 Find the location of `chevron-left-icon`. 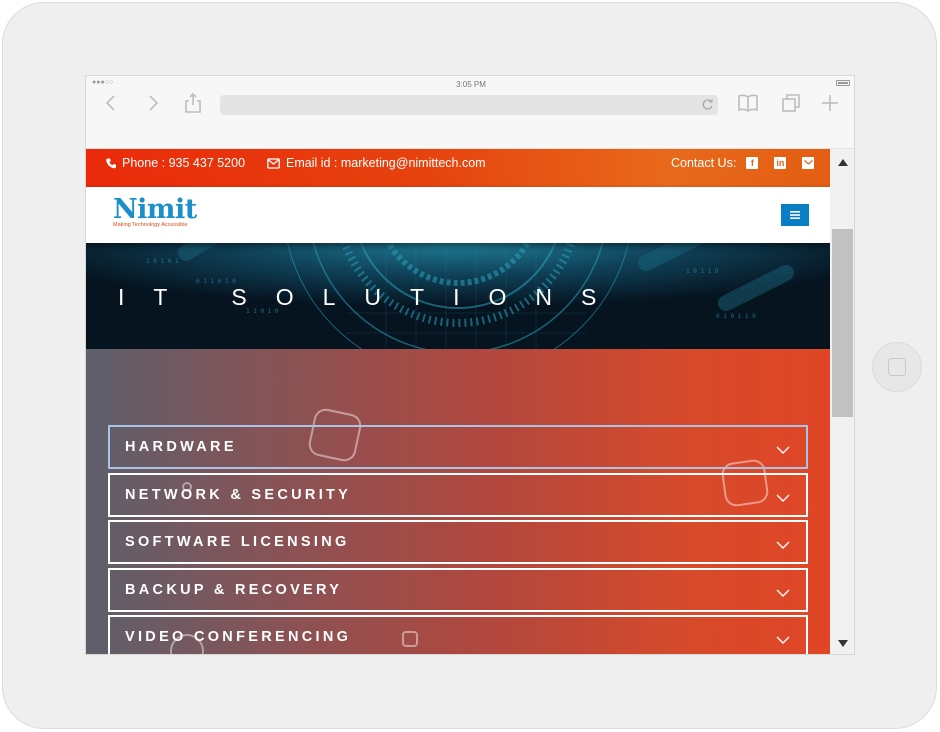

chevron-left-icon is located at coordinates (110, 103).